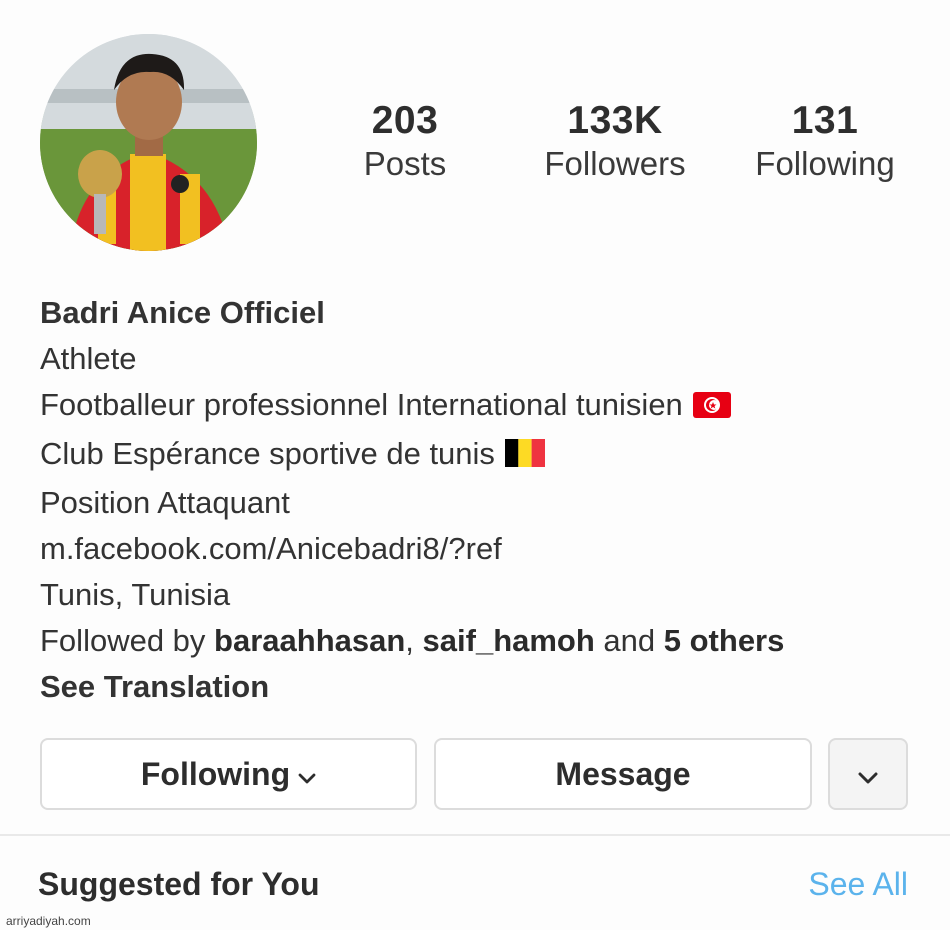 Image resolution: width=950 pixels, height=930 pixels. What do you see at coordinates (165, 502) in the screenshot?
I see `bio-line-3: Position Attaquant` at bounding box center [165, 502].